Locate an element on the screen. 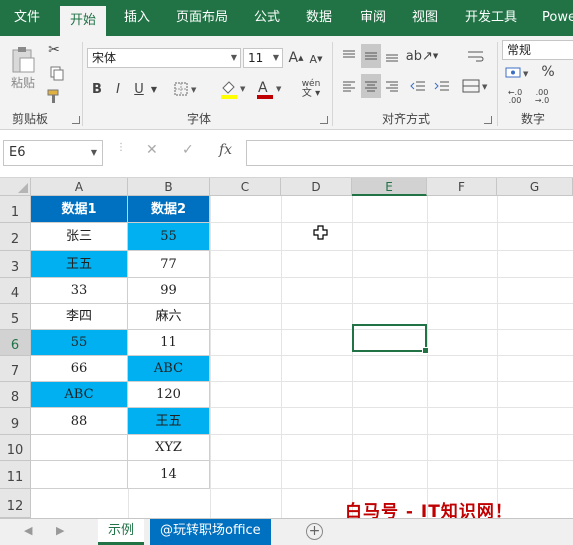 The image size is (573, 545). tab-formulas: 公式 is located at coordinates (267, 18).